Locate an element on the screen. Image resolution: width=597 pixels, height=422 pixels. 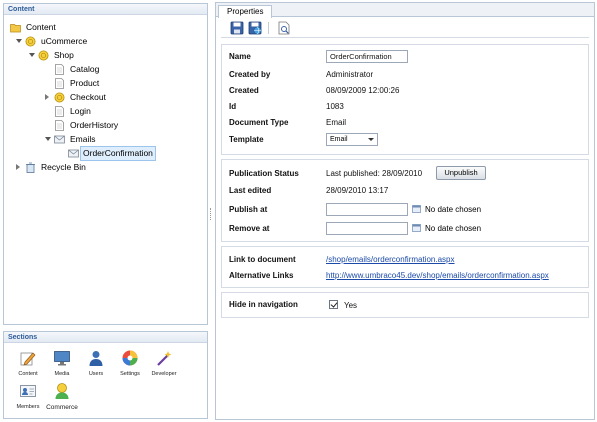
document-type-row: Document Type Email is located at coordinates (405, 123).